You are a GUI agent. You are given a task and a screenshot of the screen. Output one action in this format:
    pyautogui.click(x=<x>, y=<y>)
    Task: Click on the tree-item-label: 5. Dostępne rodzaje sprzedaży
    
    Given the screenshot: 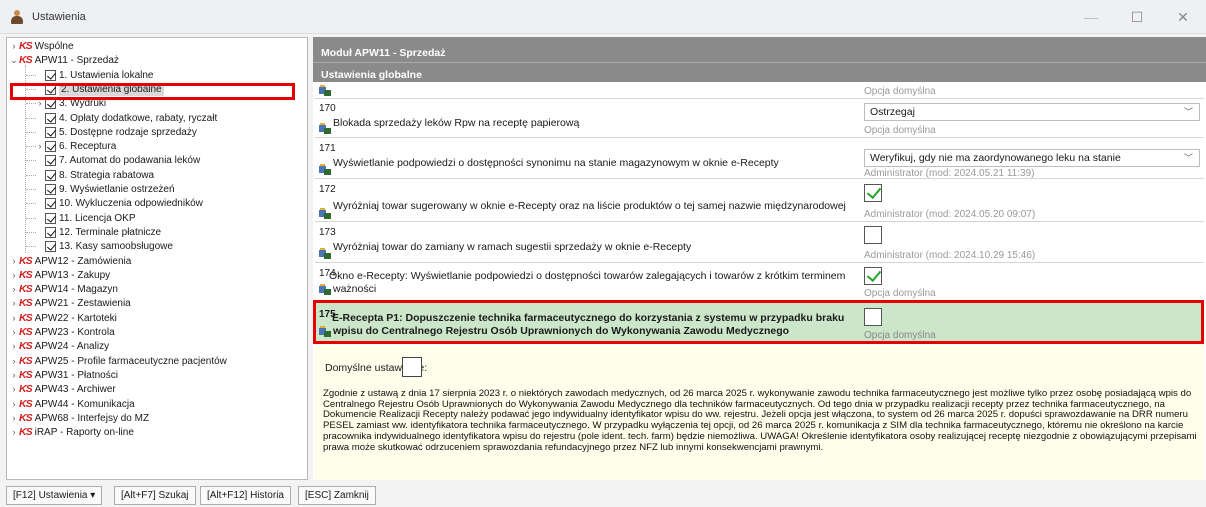 What is the action you would take?
    pyautogui.click(x=128, y=132)
    